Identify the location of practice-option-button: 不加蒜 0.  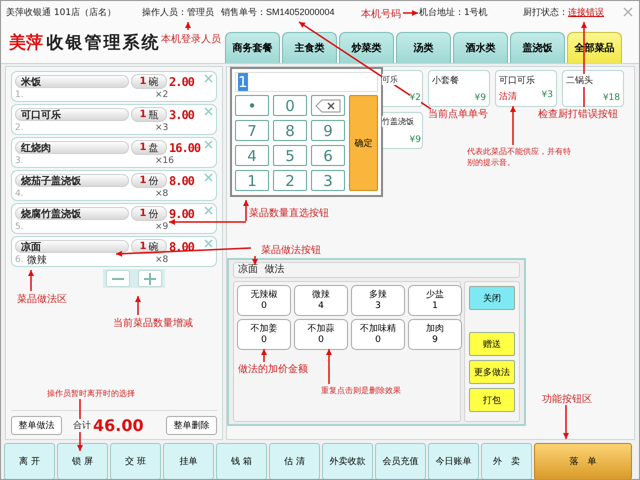
(321, 334).